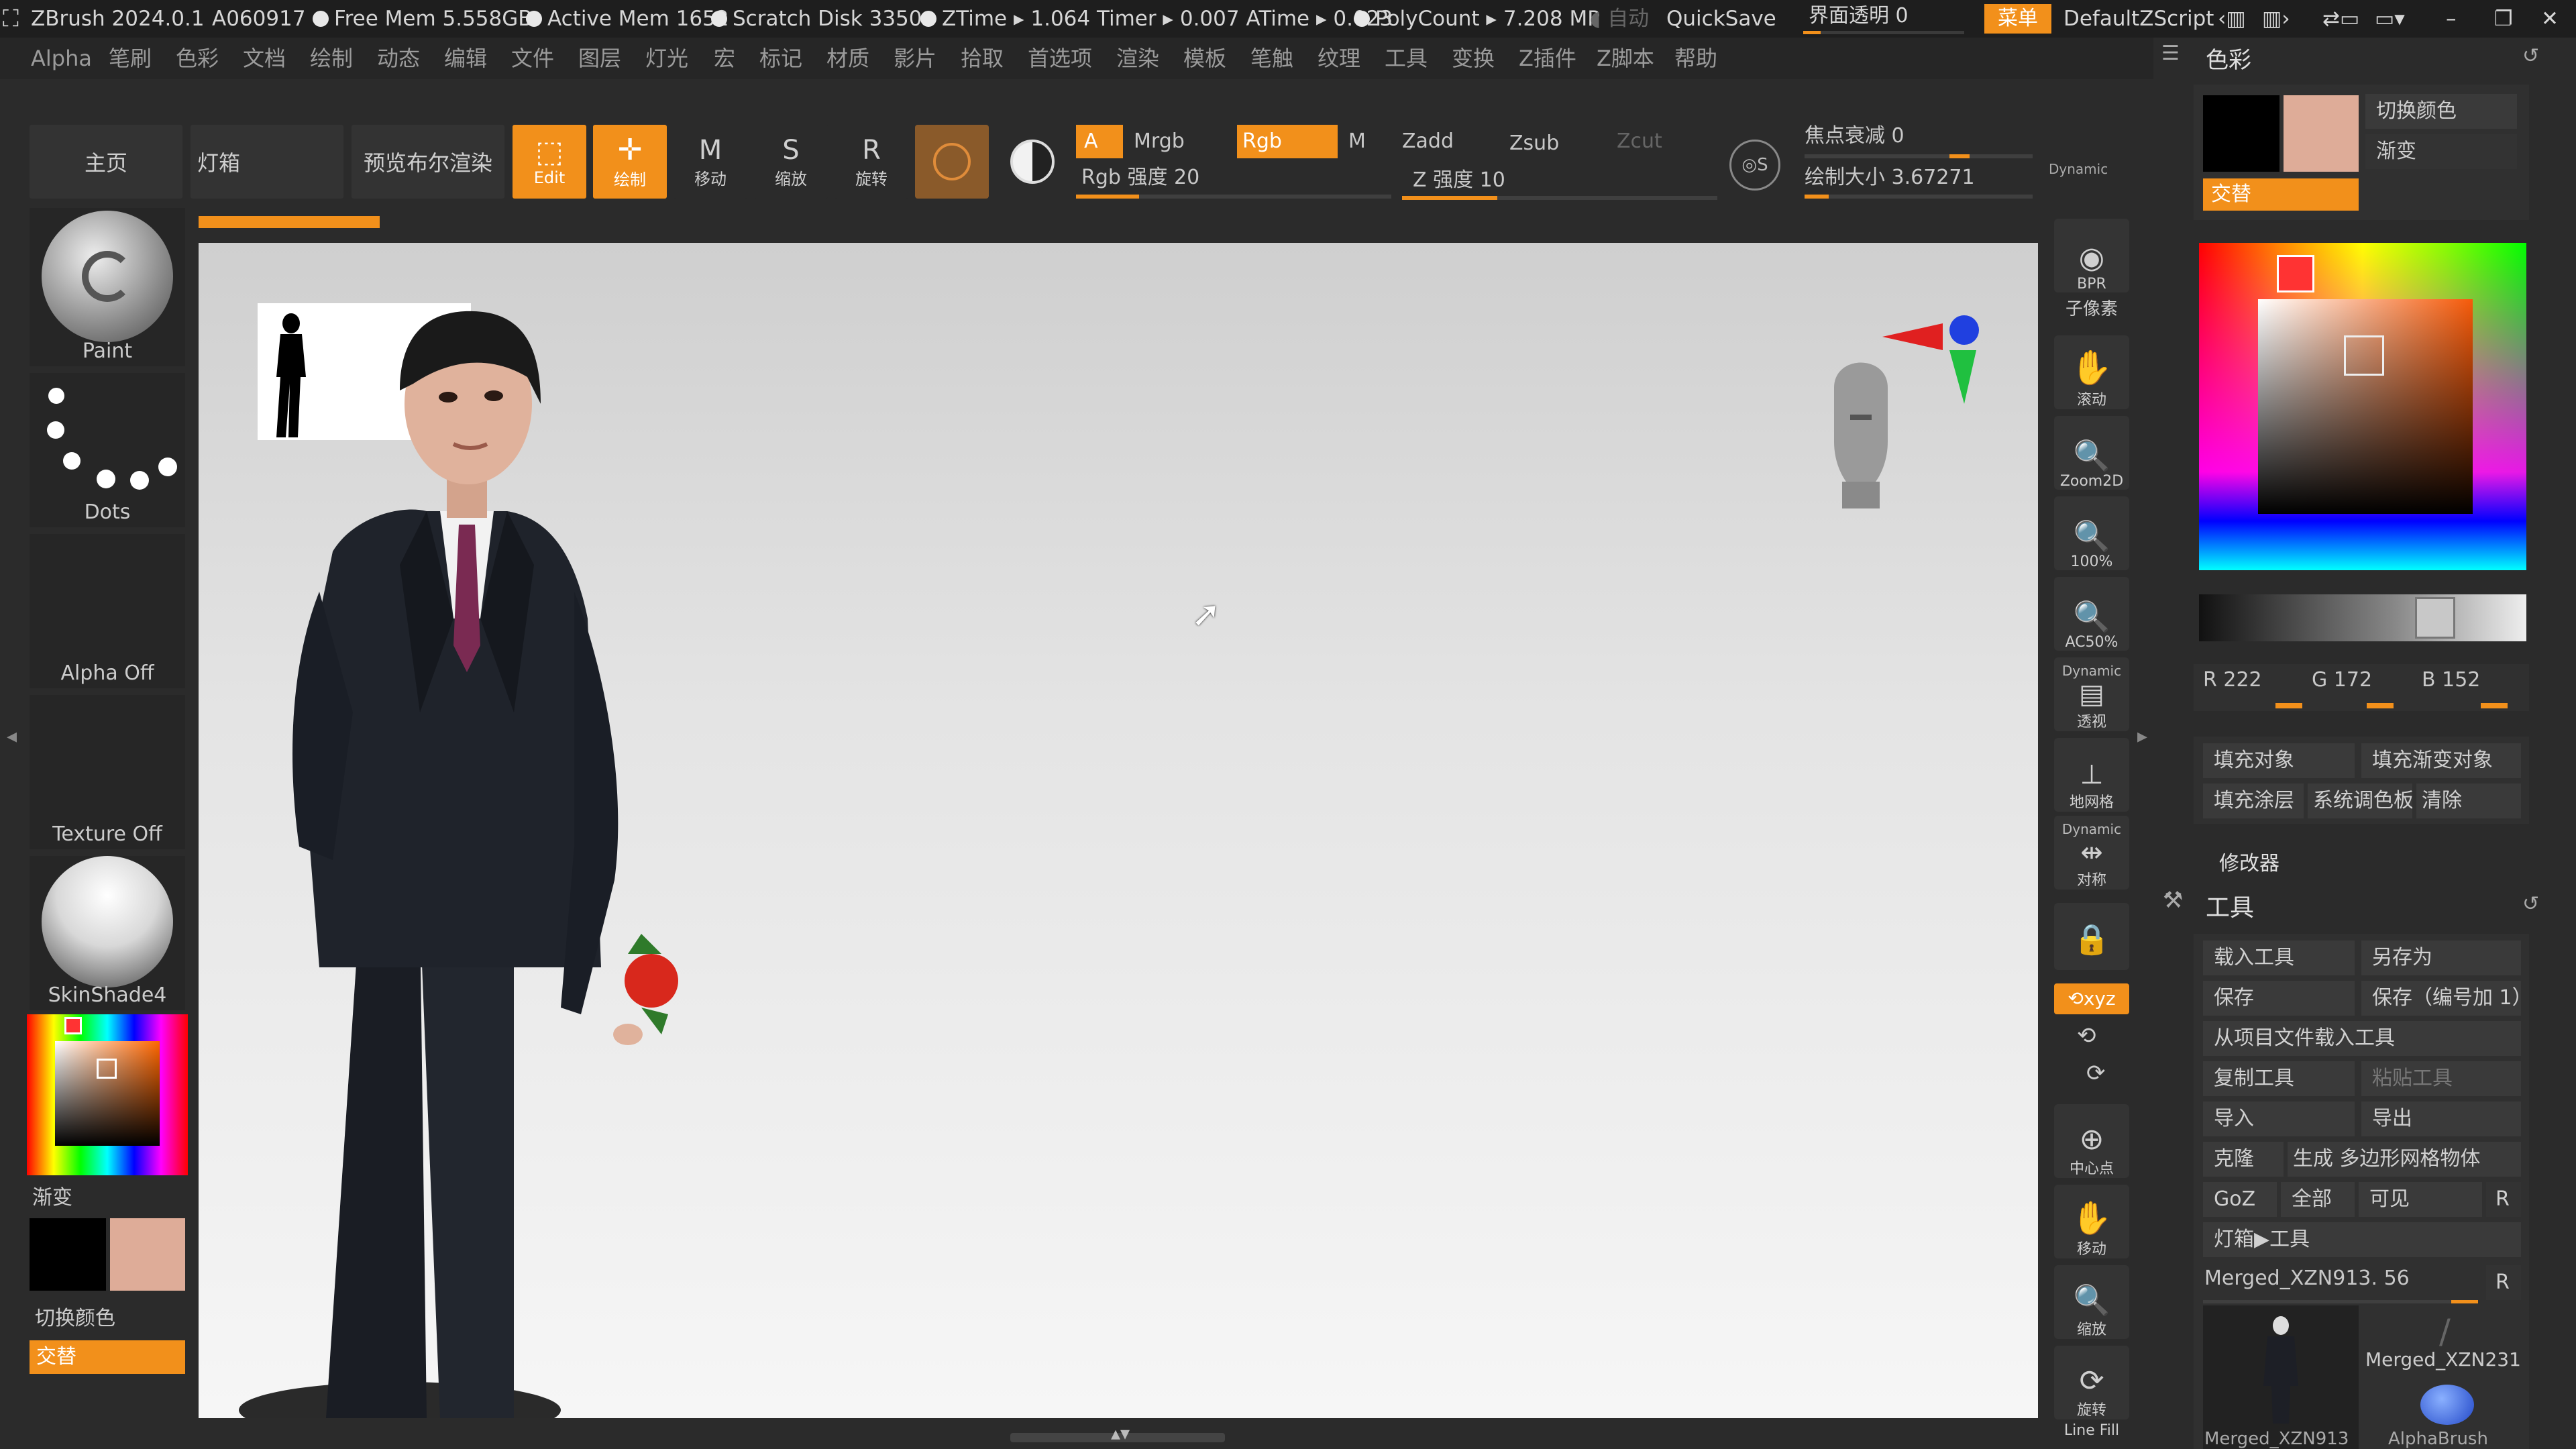 The image size is (2576, 1449). I want to click on layout-right-icon: ▥›, so click(2276, 19).